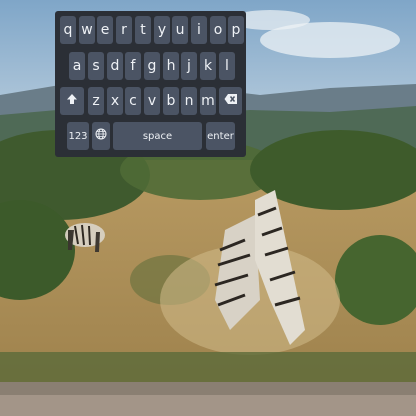  I want to click on key-e: e, so click(105, 30).